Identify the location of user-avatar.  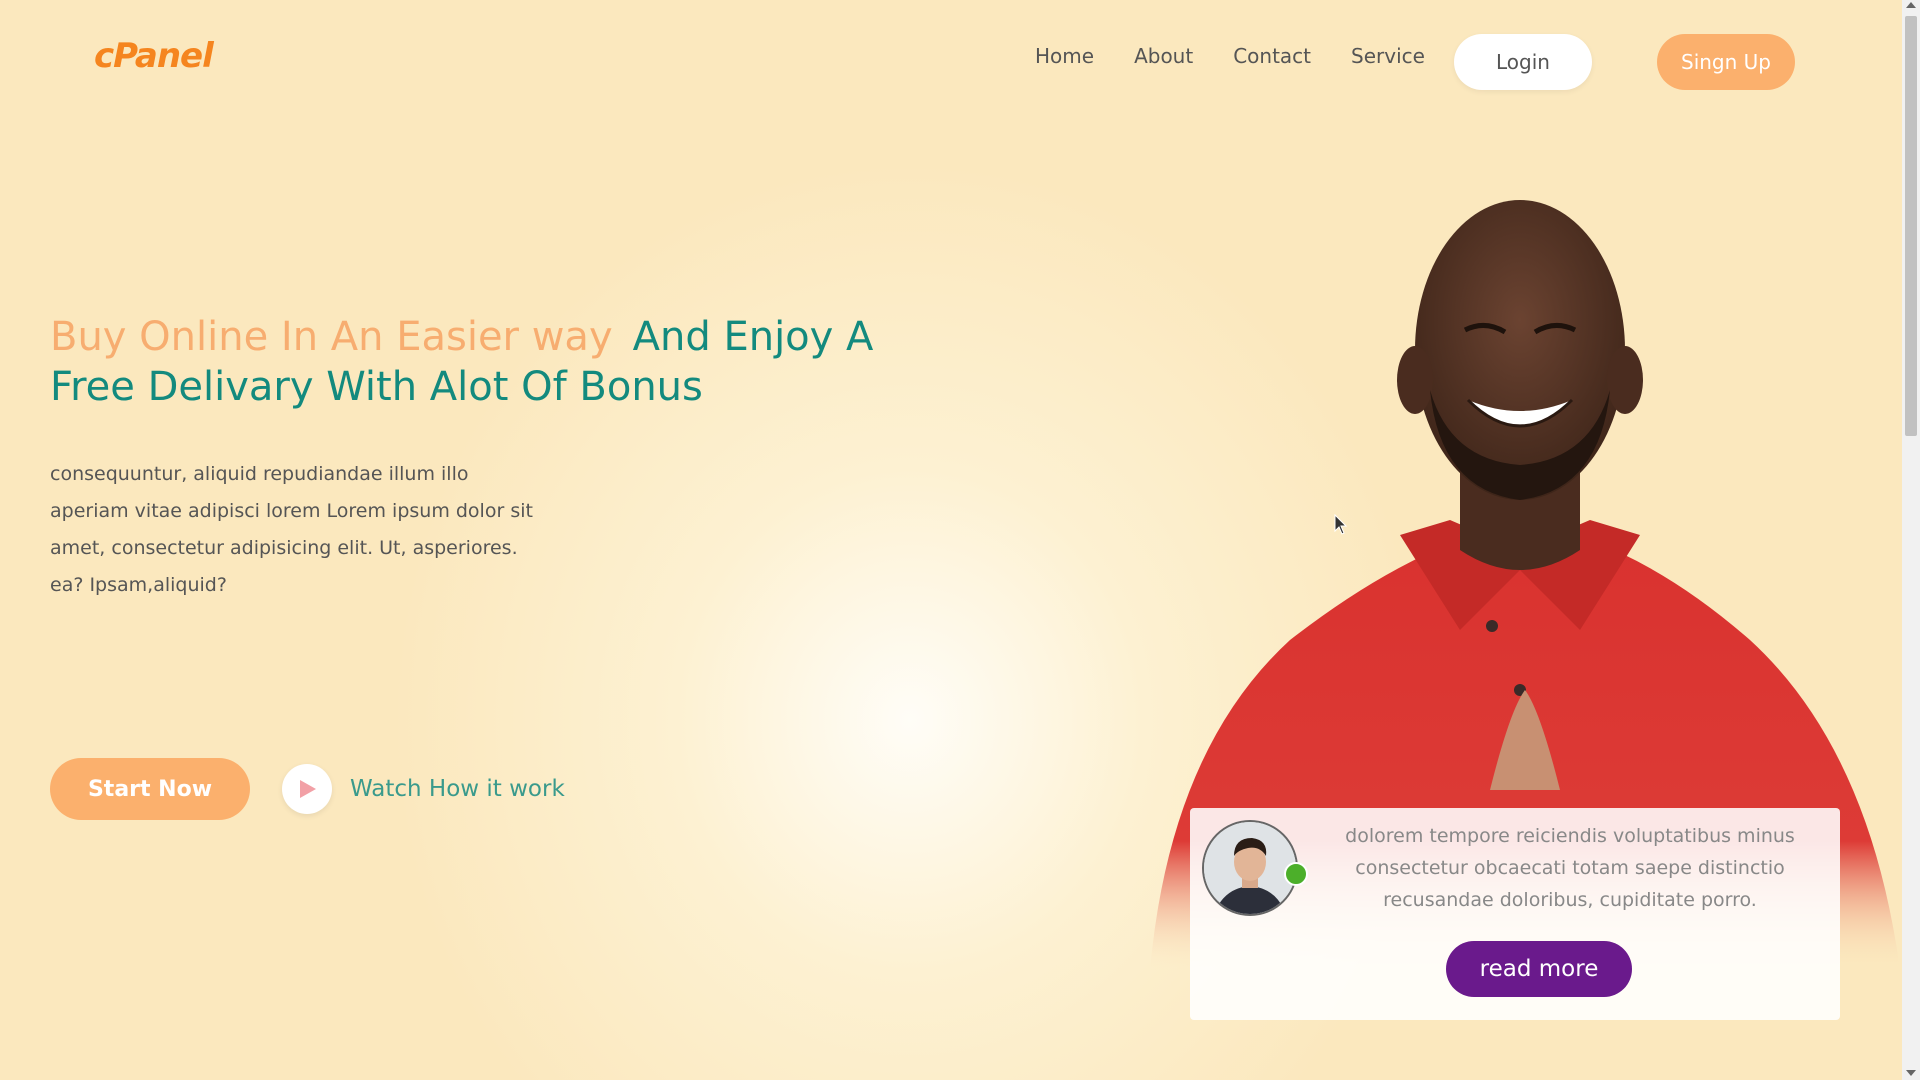
(1250, 868).